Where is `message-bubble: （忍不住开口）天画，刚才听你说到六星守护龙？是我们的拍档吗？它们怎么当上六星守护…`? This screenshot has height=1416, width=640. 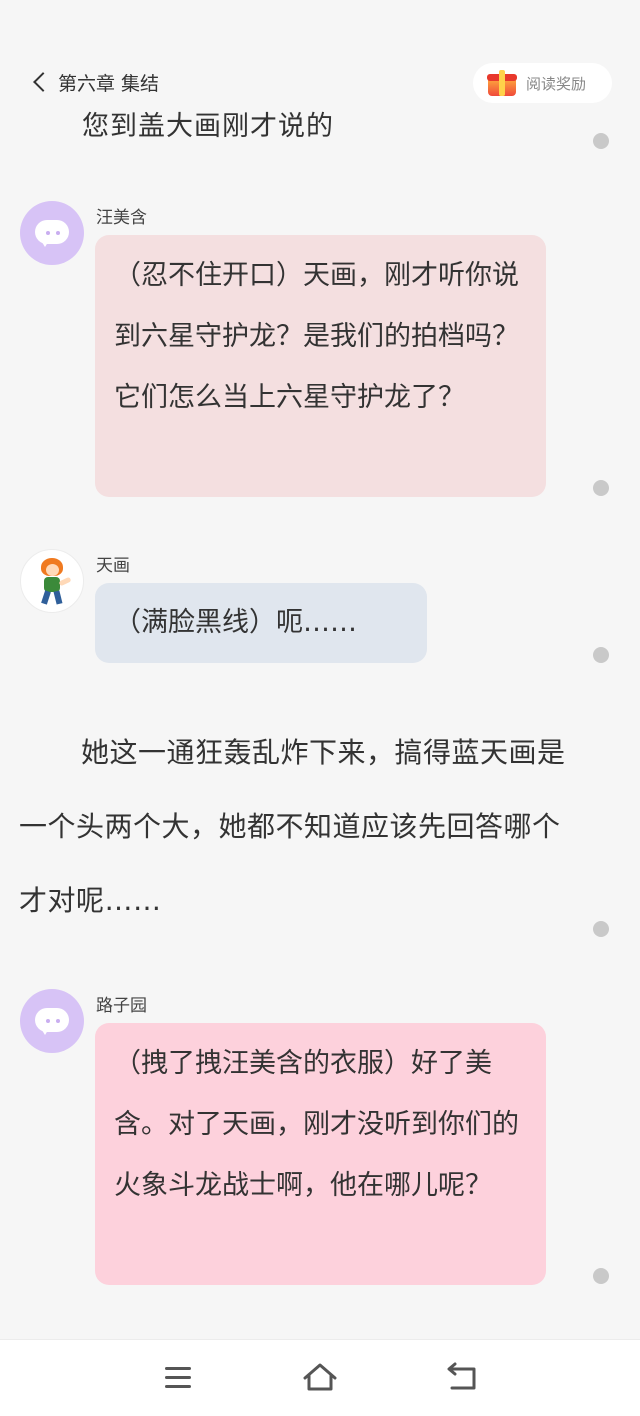
message-bubble: （忍不住开口）天画，刚才听你说到六星守护龙？是我们的拍档吗？它们怎么当上六星守护… is located at coordinates (320, 366).